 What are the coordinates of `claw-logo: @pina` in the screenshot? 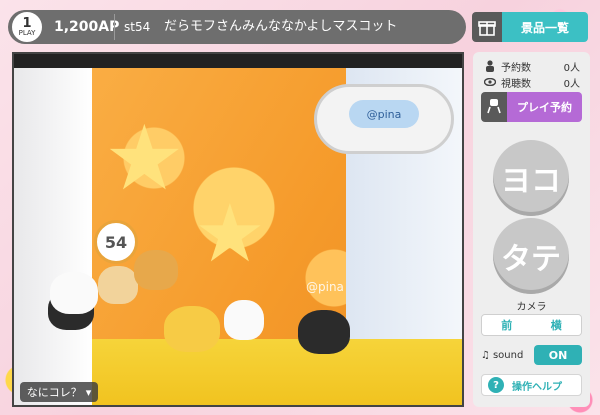 It's located at (384, 114).